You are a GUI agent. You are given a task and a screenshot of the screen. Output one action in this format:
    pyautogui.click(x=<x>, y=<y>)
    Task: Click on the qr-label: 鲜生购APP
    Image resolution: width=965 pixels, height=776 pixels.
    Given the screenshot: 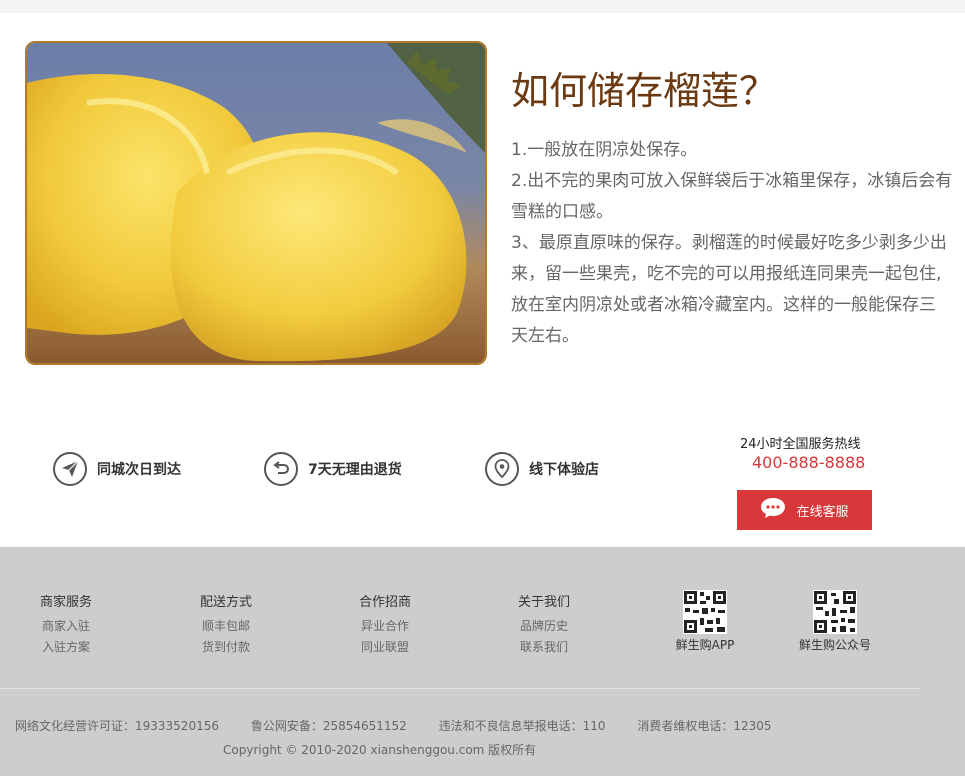 What is the action you would take?
    pyautogui.click(x=705, y=645)
    